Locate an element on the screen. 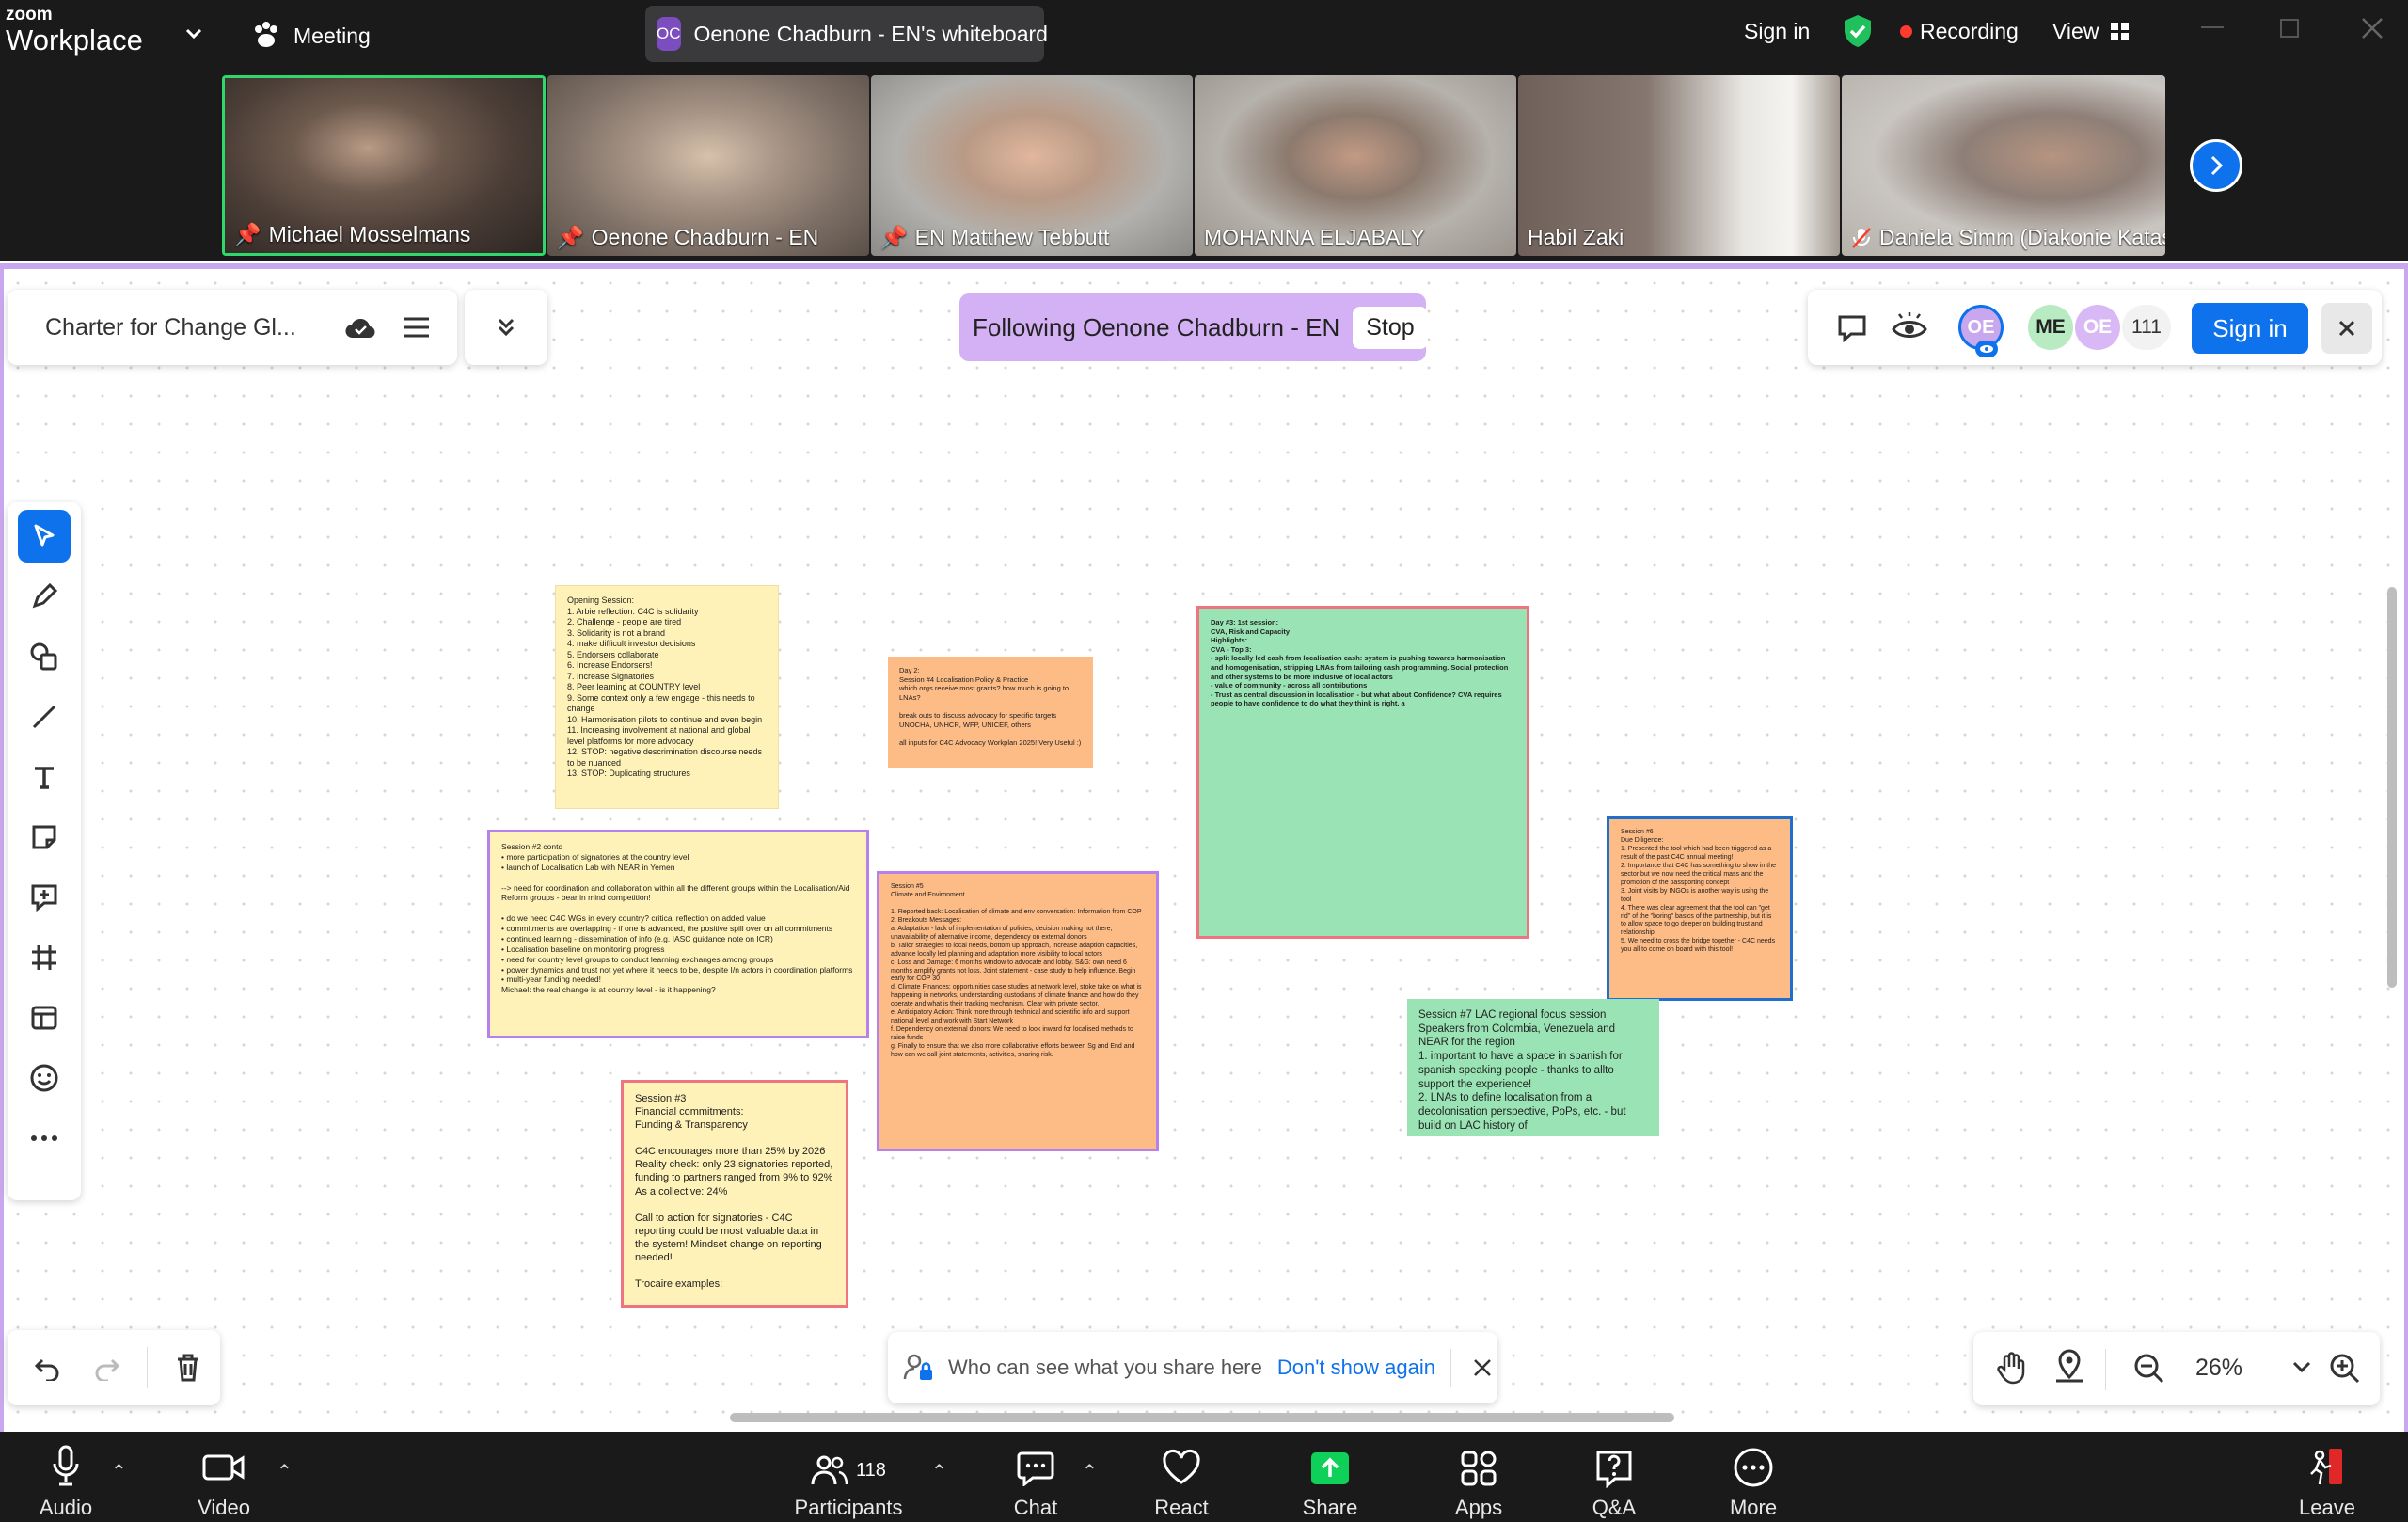 This screenshot has height=1522, width=2408. pencil-icon is located at coordinates (45, 595).